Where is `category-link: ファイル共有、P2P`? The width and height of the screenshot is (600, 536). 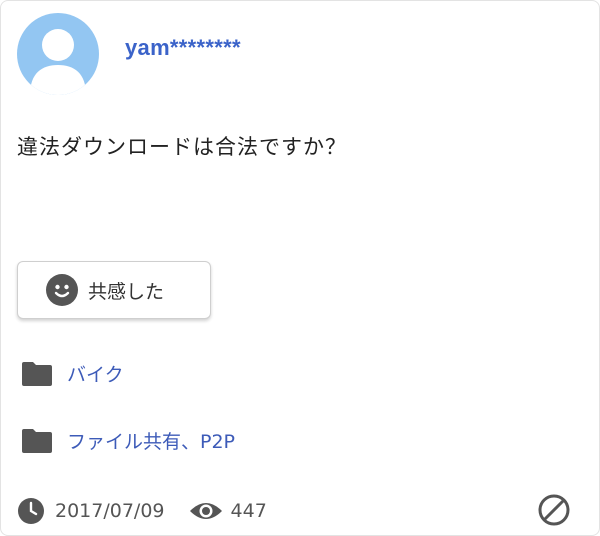
category-link: ファイル共有、P2P is located at coordinates (151, 440).